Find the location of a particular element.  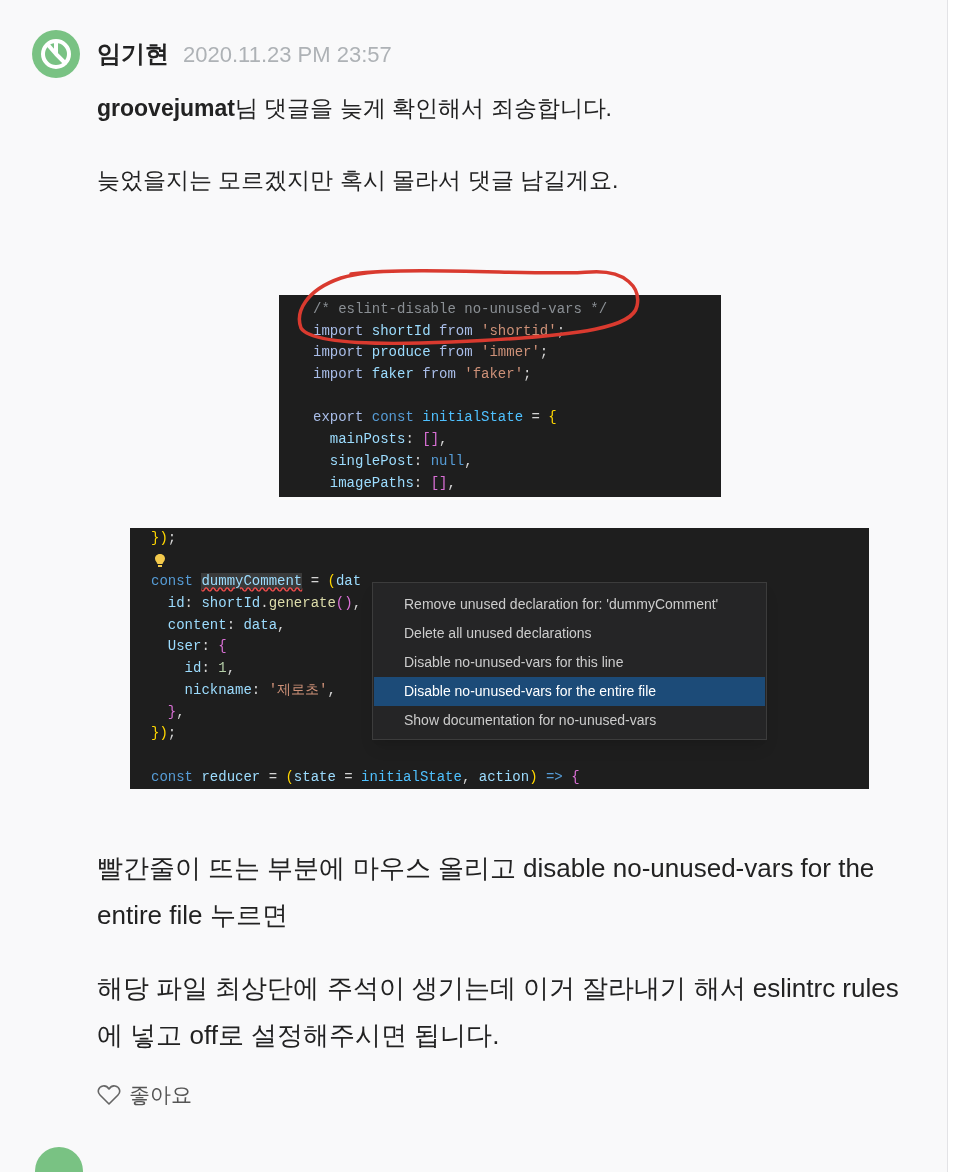

code-line: id: 1, is located at coordinates (209, 669).